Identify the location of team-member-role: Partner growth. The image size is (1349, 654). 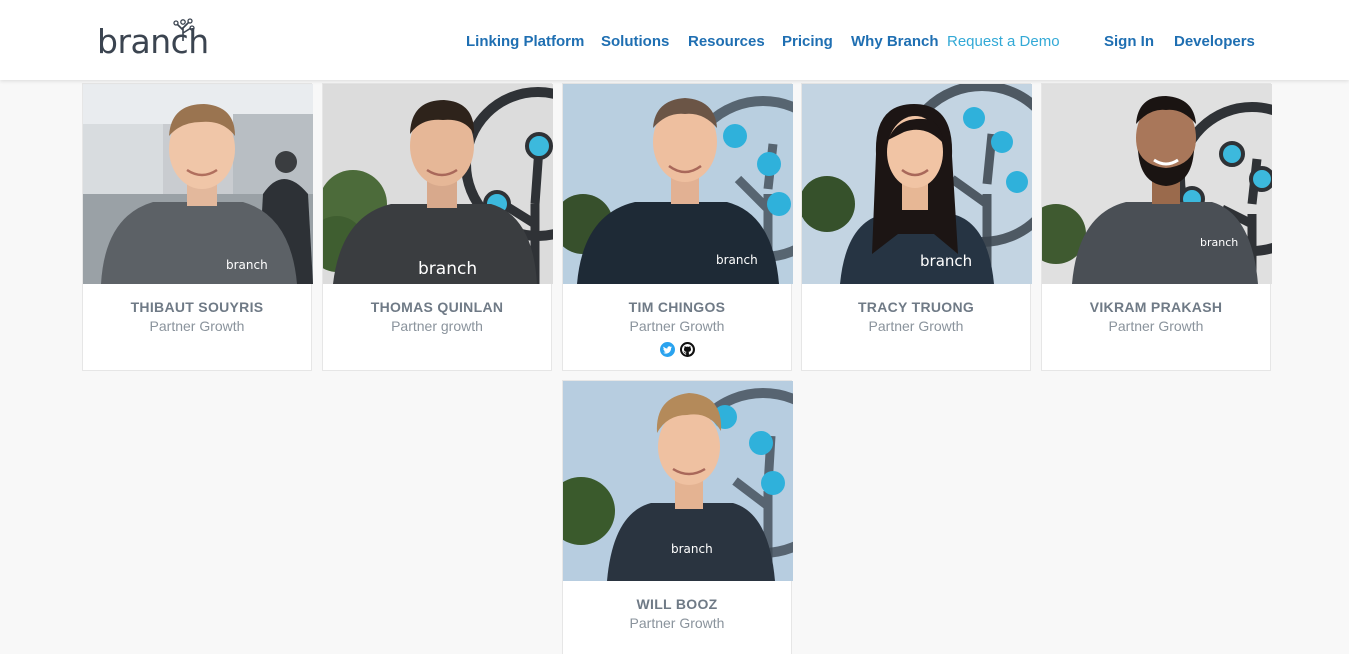
(437, 326).